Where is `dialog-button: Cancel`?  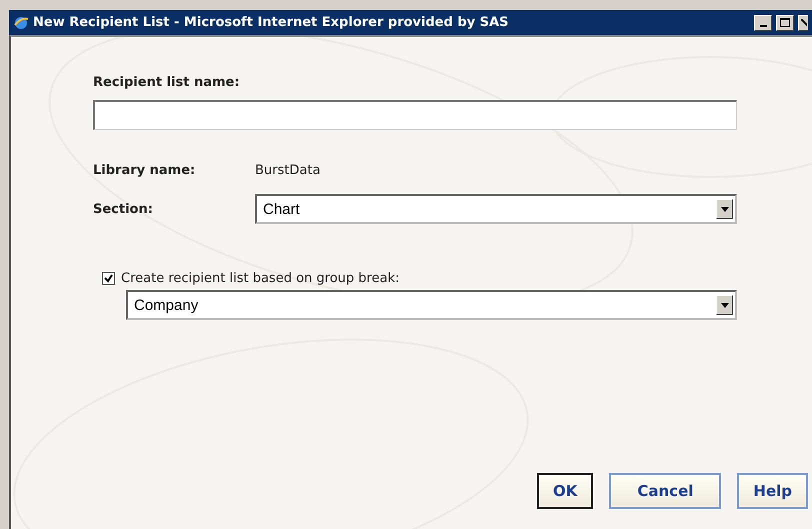 dialog-button: Cancel is located at coordinates (665, 491).